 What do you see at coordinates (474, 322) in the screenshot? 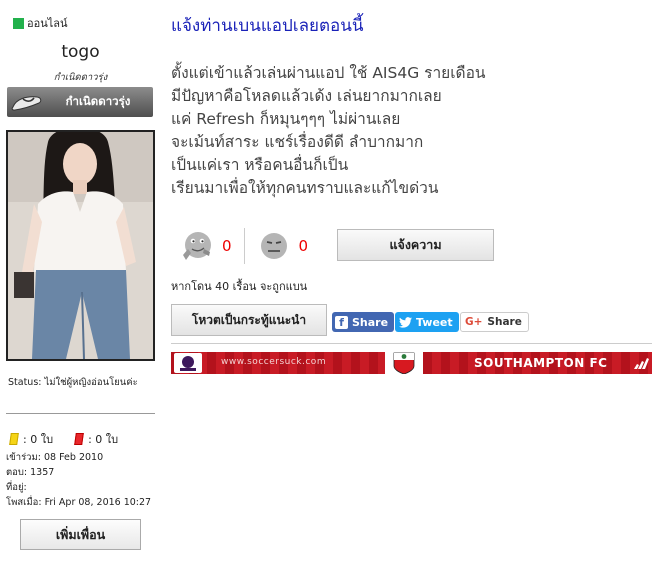
I see `google-plus-icon: G+` at bounding box center [474, 322].